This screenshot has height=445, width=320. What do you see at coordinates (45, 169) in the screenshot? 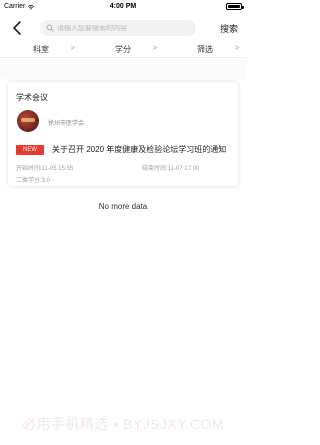
I see `start-time: 开始时间:11-05 15:55` at bounding box center [45, 169].